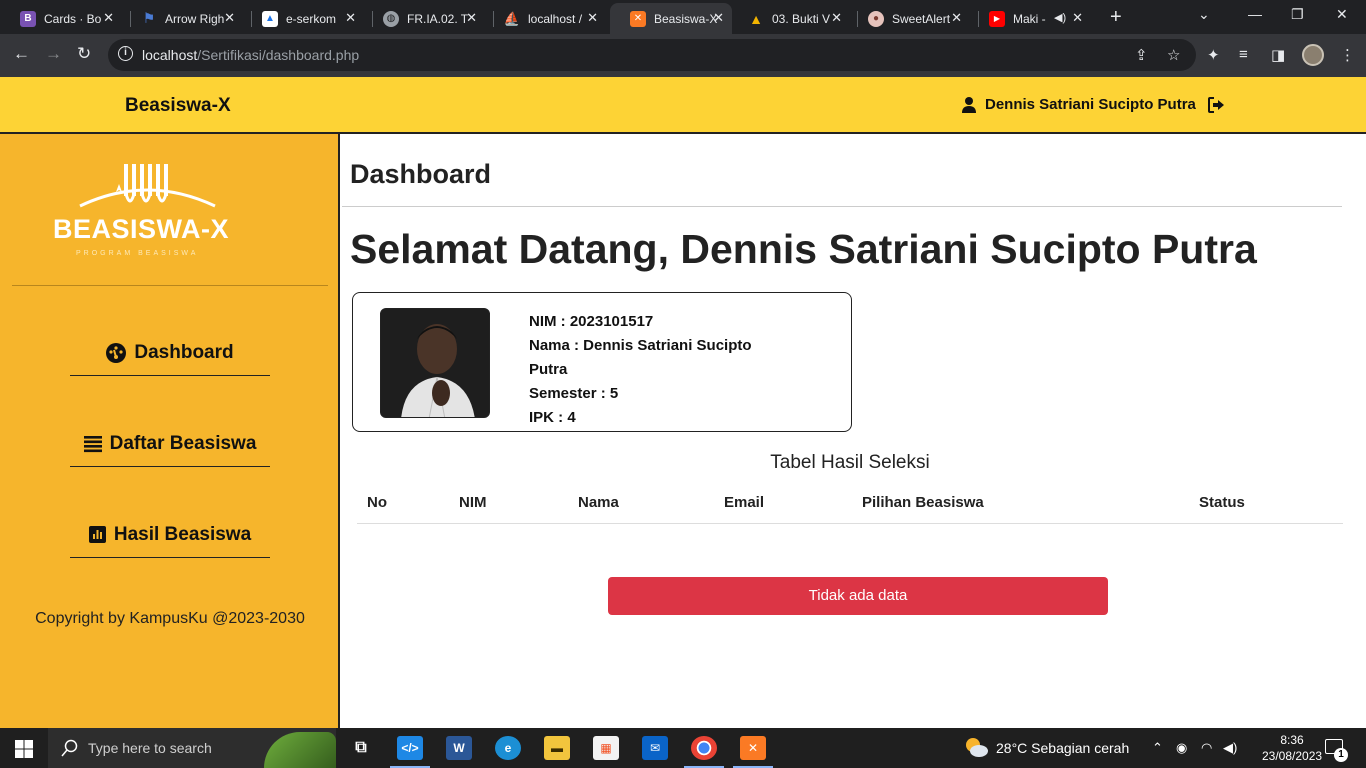 The height and width of the screenshot is (768, 1366). Describe the element at coordinates (591, 321) in the screenshot. I see `nim-text: NIM : 2023101517` at that location.